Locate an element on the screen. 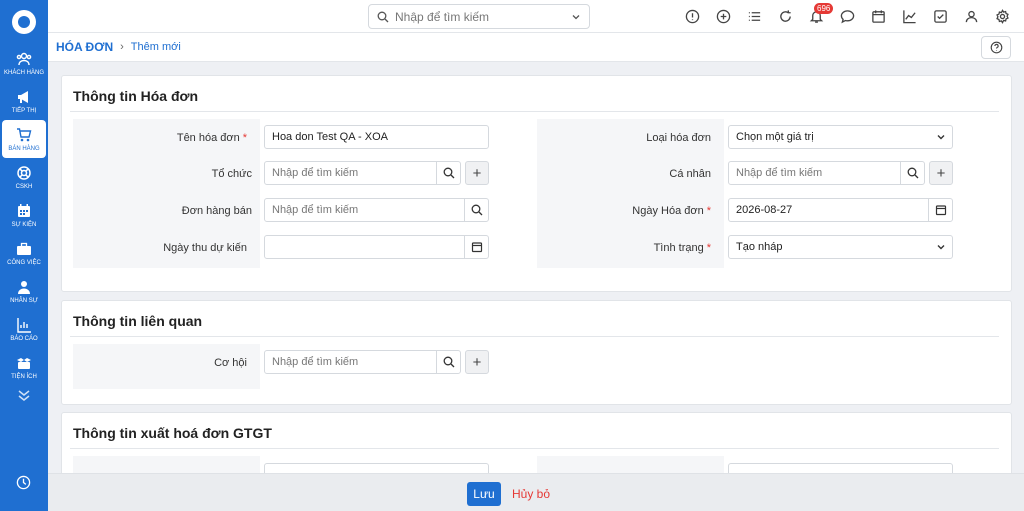  search-placeholder: Nhập để tìm kiếm is located at coordinates (442, 16).